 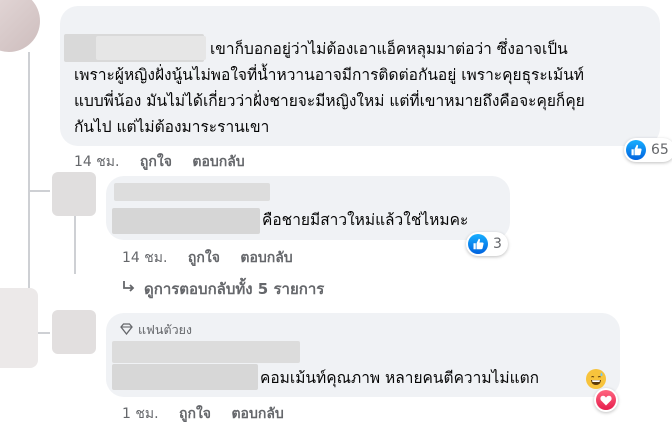 I want to click on badge-label: แฟนตัวยง, so click(x=165, y=329).